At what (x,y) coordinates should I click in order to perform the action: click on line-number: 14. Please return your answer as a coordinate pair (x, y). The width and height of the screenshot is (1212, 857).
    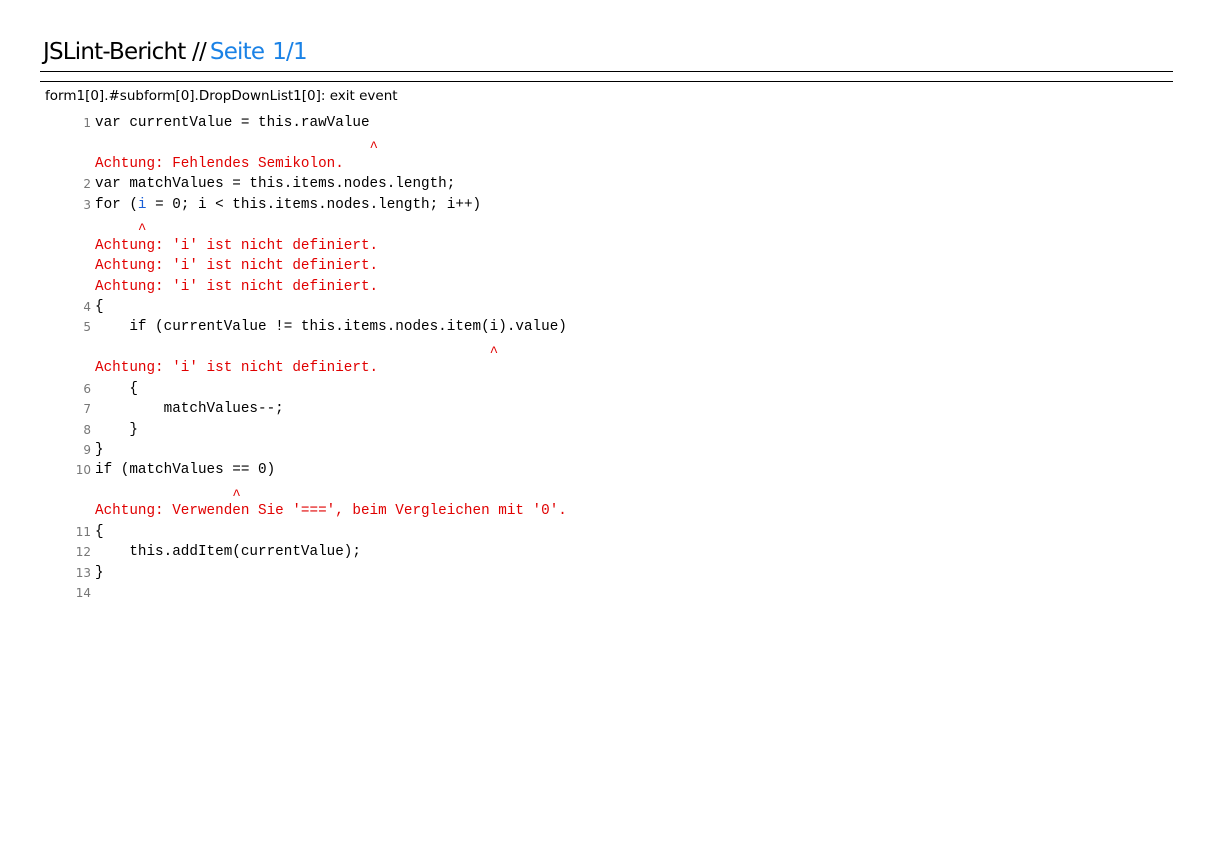
    Looking at the image, I should click on (83, 593).